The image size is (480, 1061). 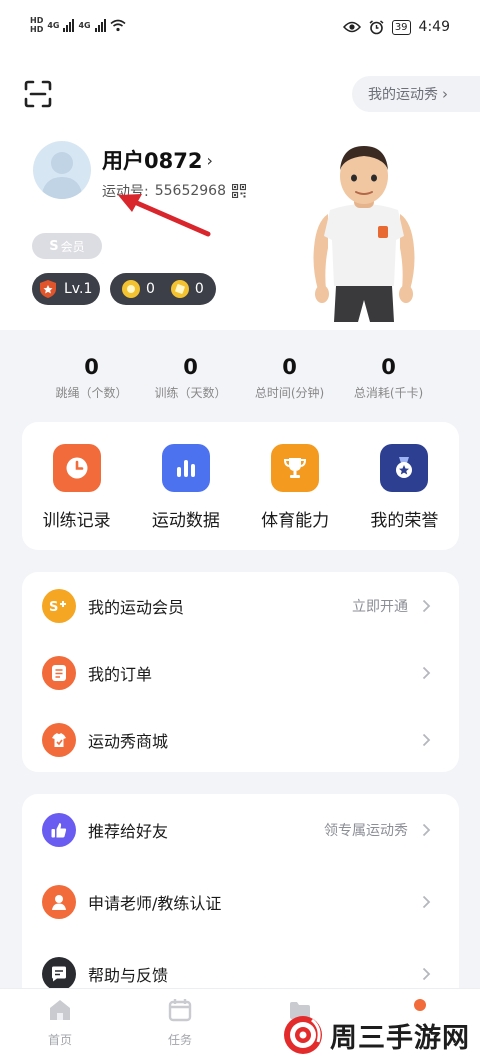 I want to click on stat-label: 跳绳（个数）, so click(x=91, y=393).